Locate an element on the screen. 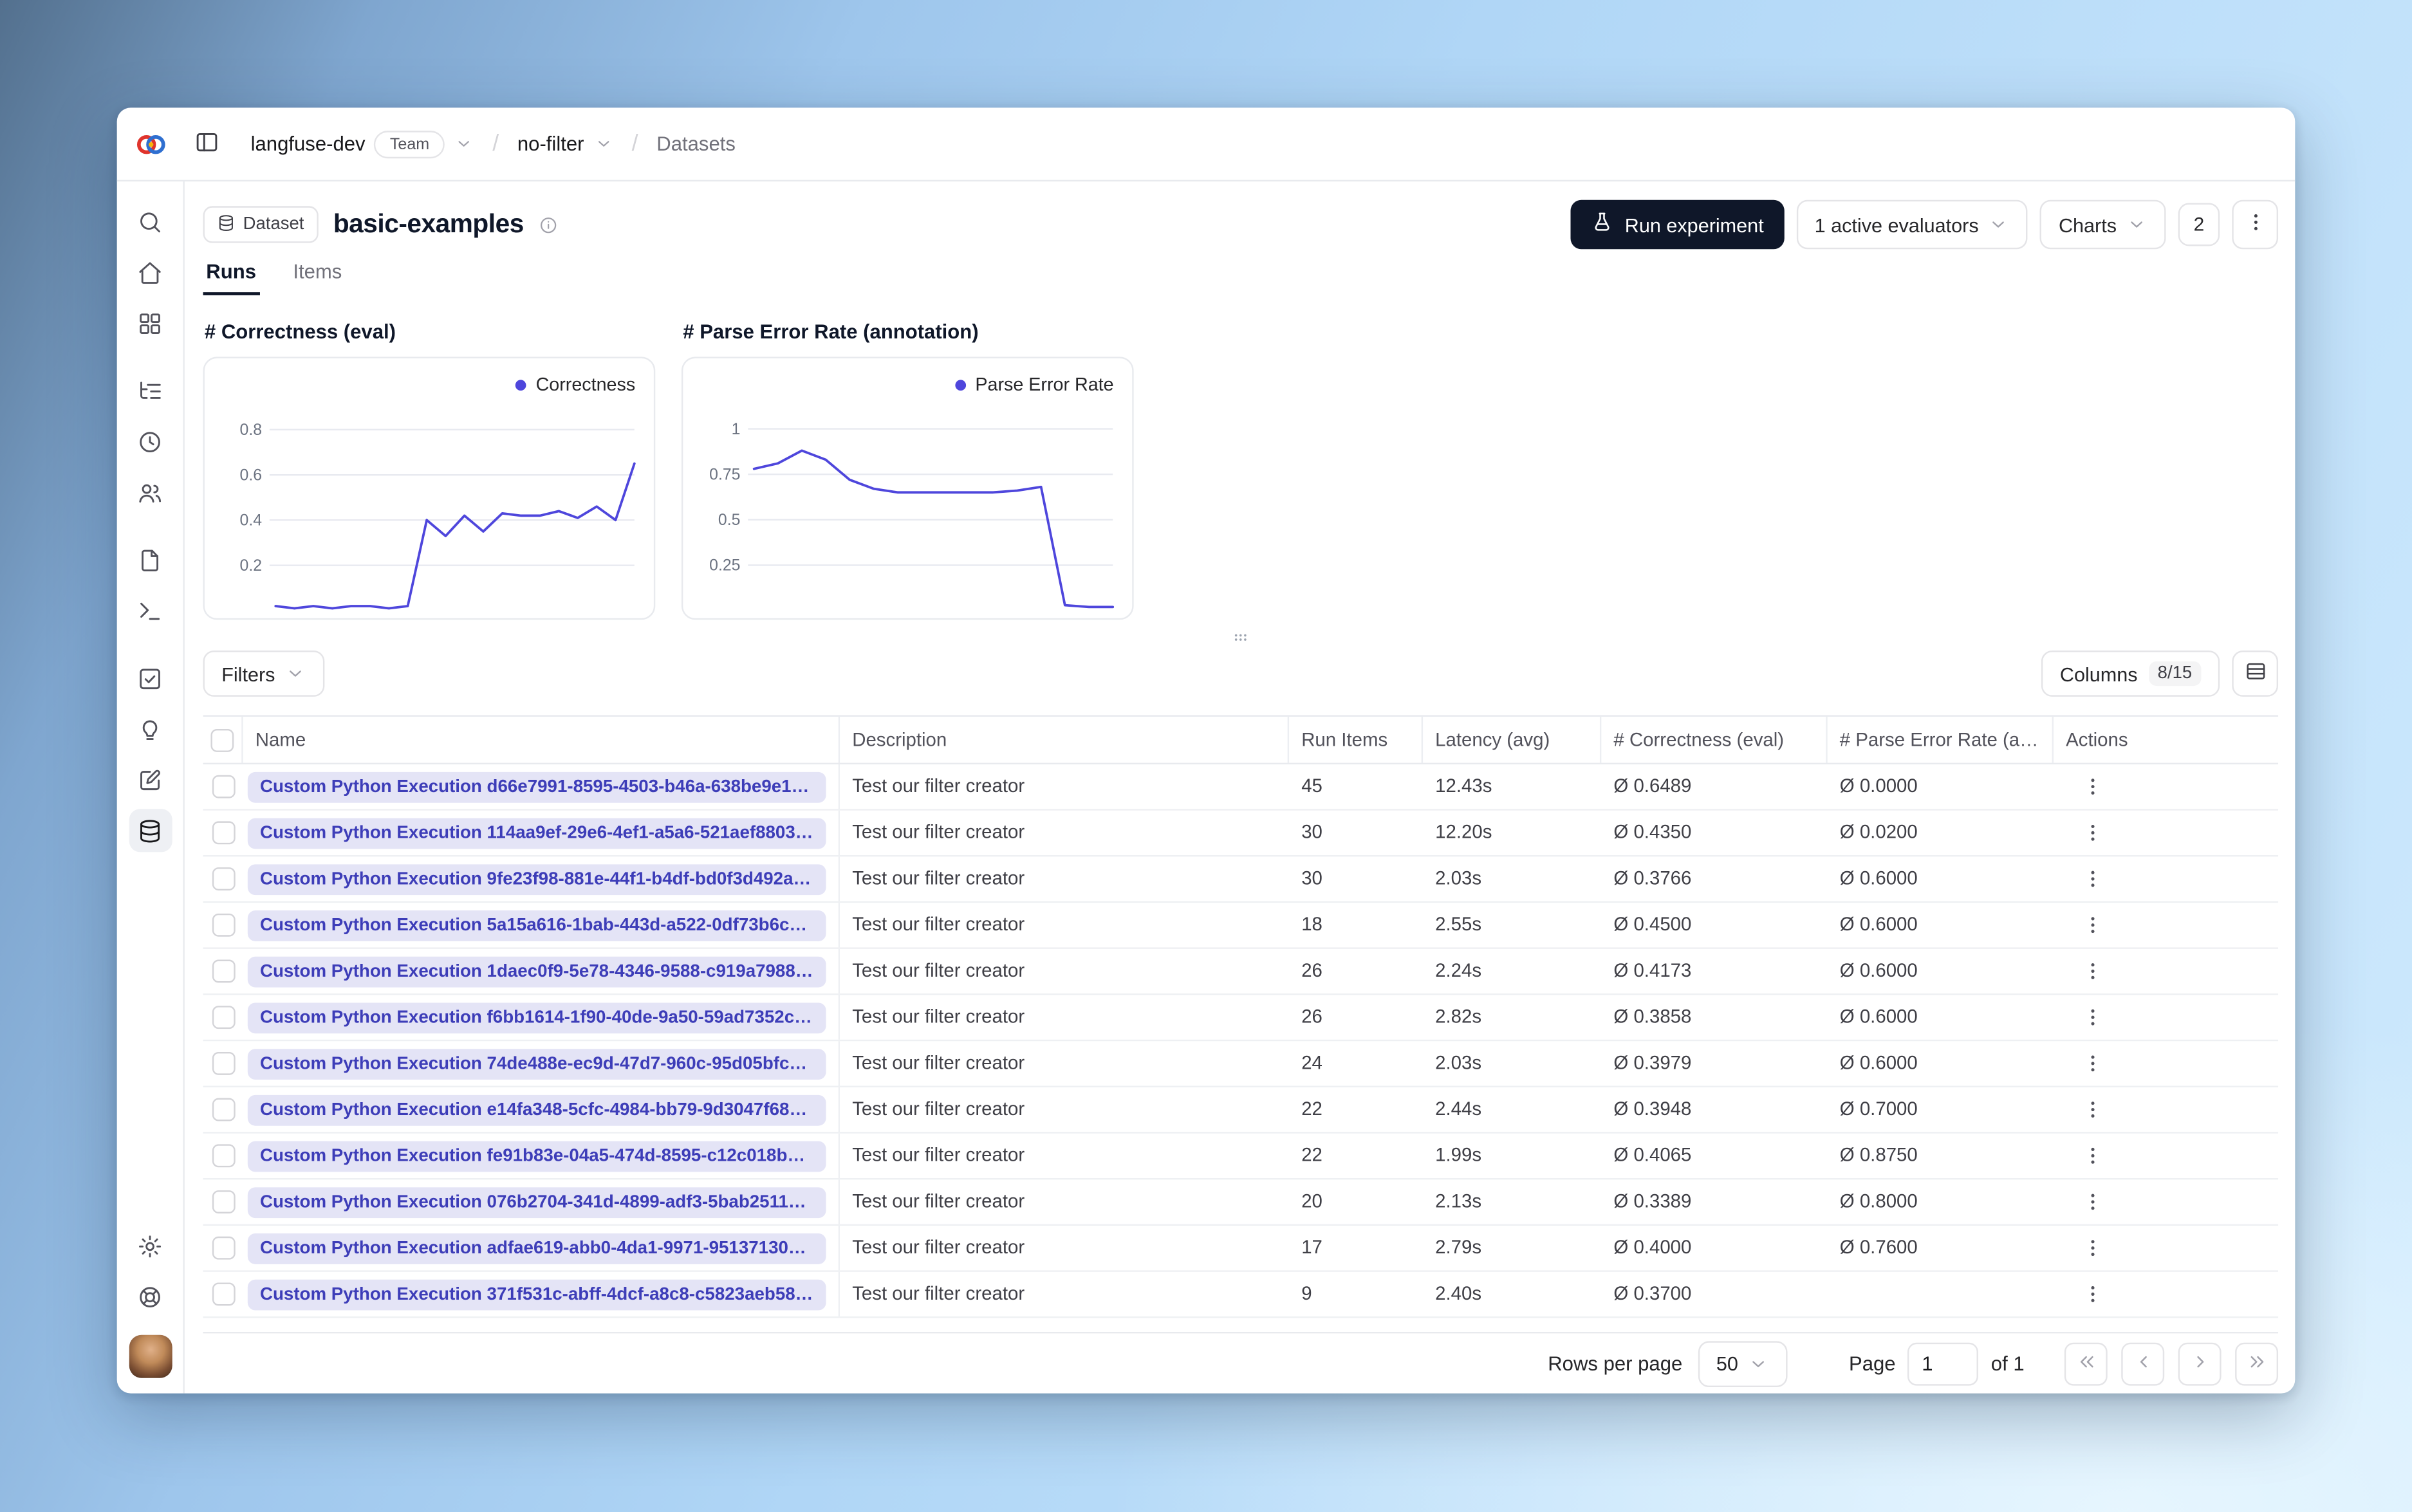  sidebar-toggle-button is located at coordinates (206, 143).